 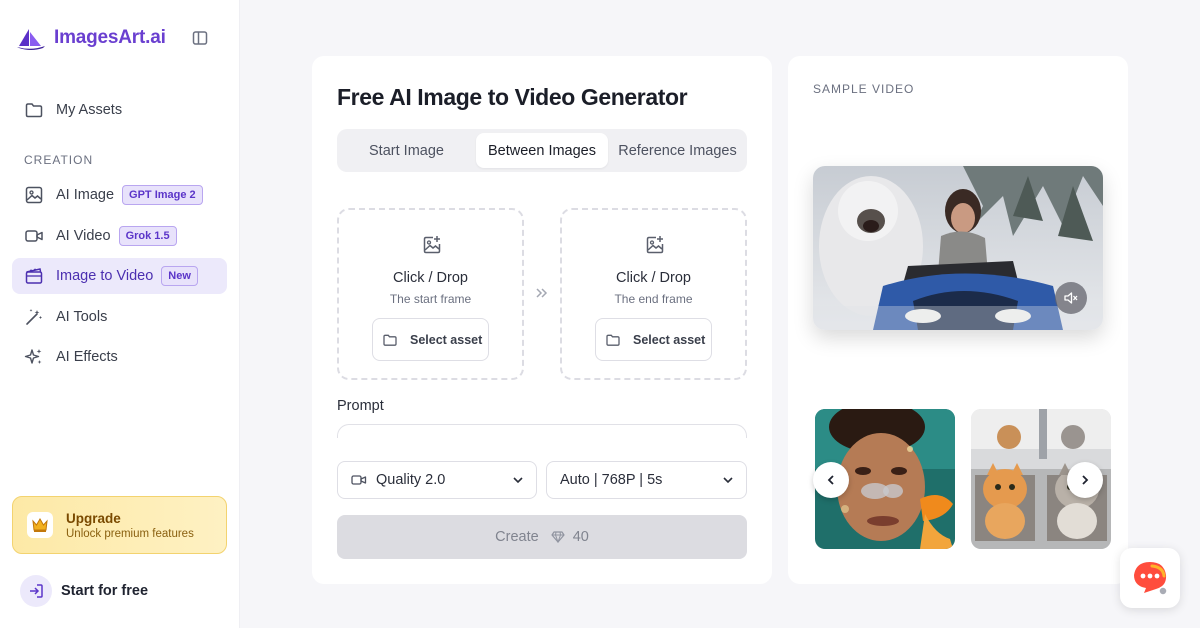 I want to click on mute-icon, so click(x=1071, y=298).